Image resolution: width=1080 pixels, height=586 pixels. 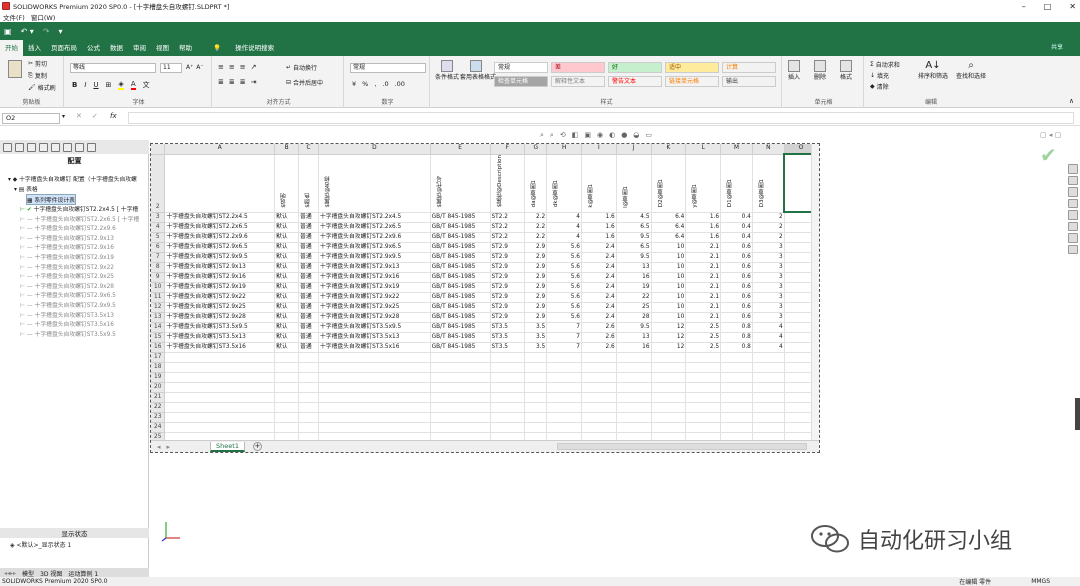 What do you see at coordinates (634, 337) in the screenshot?
I see `cell: 13` at bounding box center [634, 337].